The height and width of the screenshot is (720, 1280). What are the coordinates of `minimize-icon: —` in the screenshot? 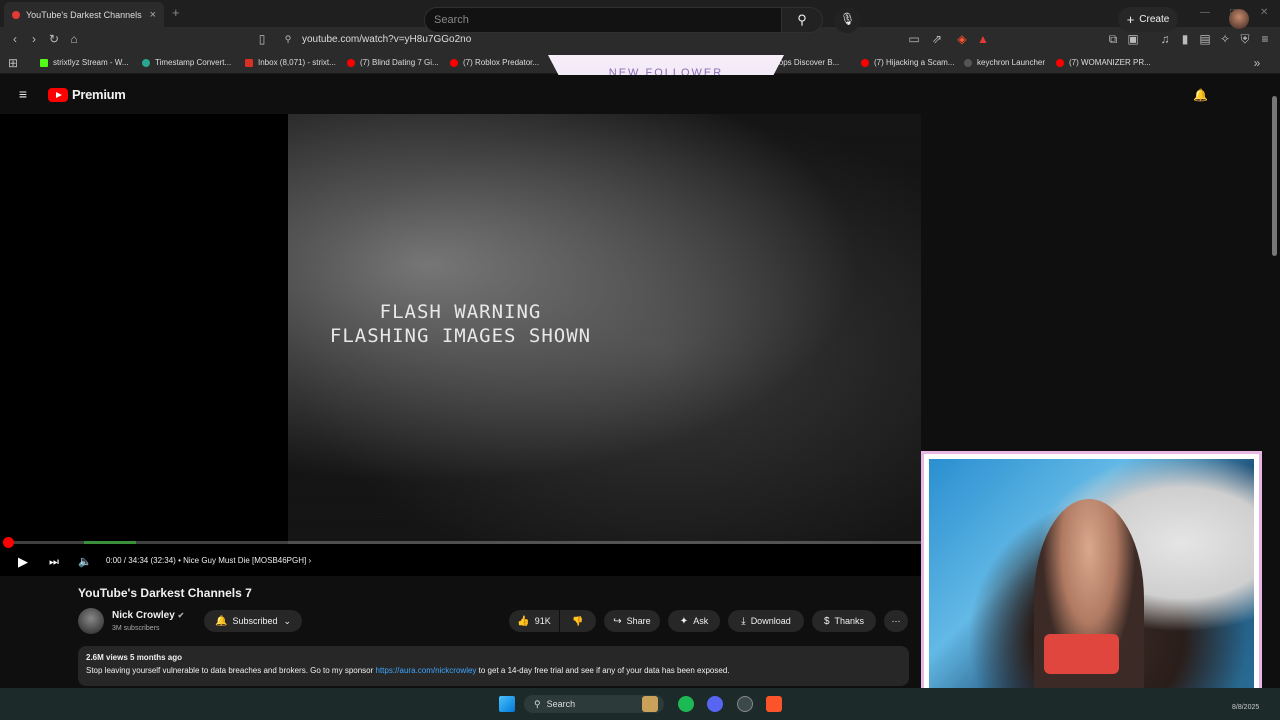 It's located at (1205, 12).